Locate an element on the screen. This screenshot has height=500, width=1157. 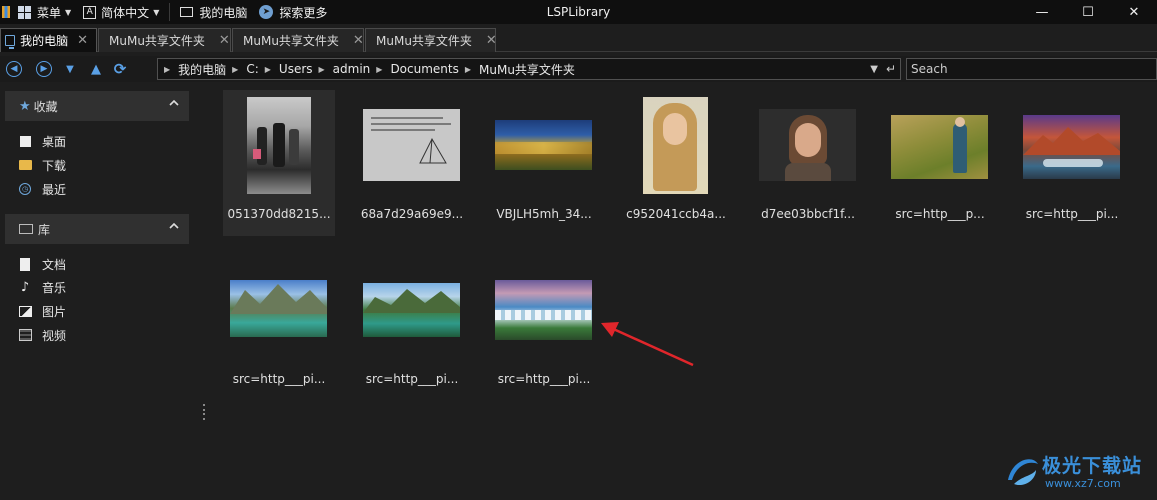
breadcrumb-my-computer: 我的电脑 is located at coordinates (202, 69).